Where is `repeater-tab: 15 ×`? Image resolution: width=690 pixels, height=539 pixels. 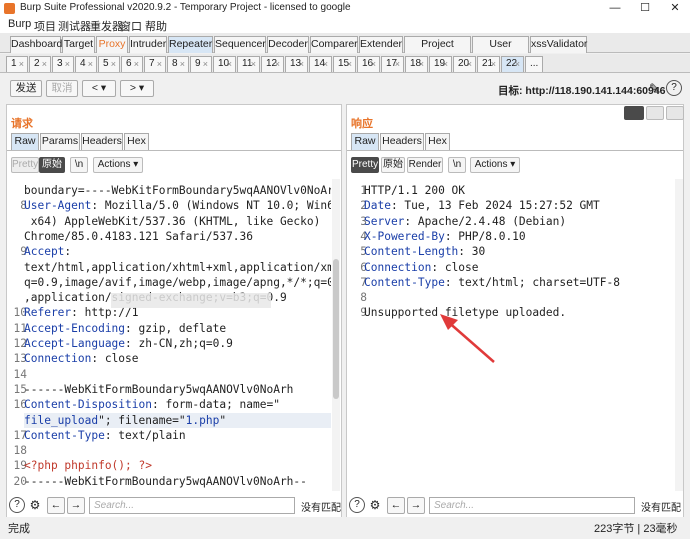 repeater-tab: 15 × is located at coordinates (344, 64).